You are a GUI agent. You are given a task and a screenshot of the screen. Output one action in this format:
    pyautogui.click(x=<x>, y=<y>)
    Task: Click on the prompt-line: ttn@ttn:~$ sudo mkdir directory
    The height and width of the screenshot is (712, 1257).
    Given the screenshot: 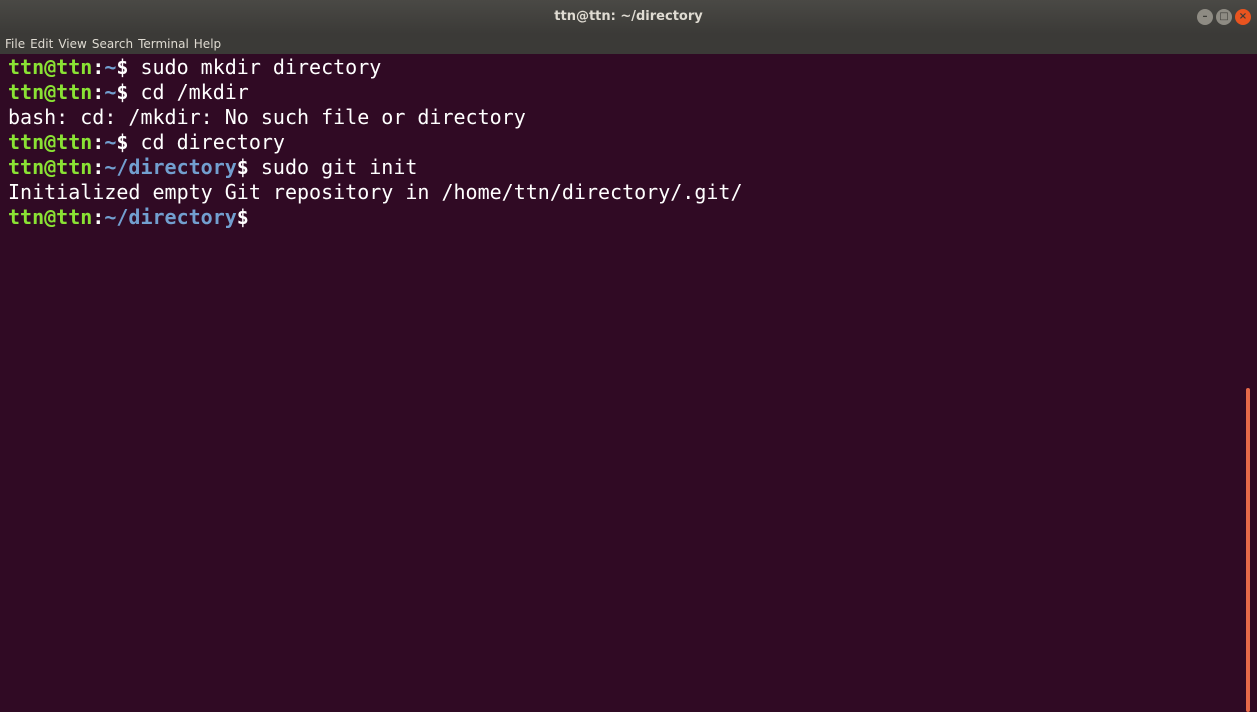 What is the action you would take?
    pyautogui.click(x=626, y=67)
    